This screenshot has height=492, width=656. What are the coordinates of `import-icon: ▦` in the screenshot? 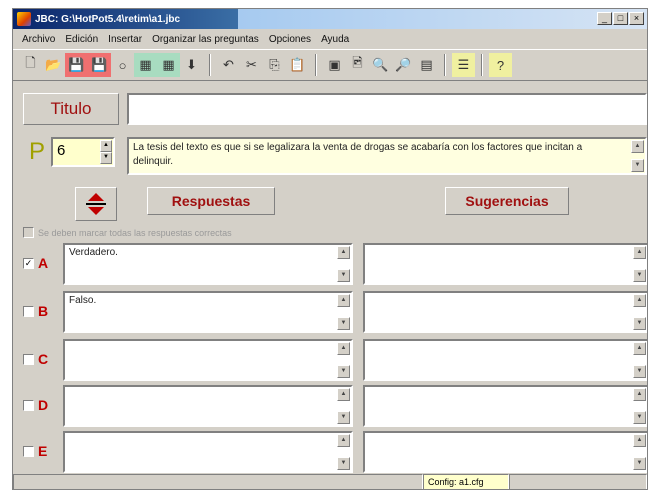 It's located at (145, 65).